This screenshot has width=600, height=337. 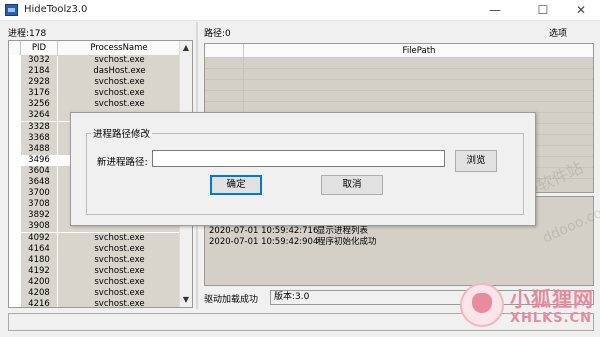 I want to click on brand-domain: XHLKS.CN, so click(x=551, y=318).